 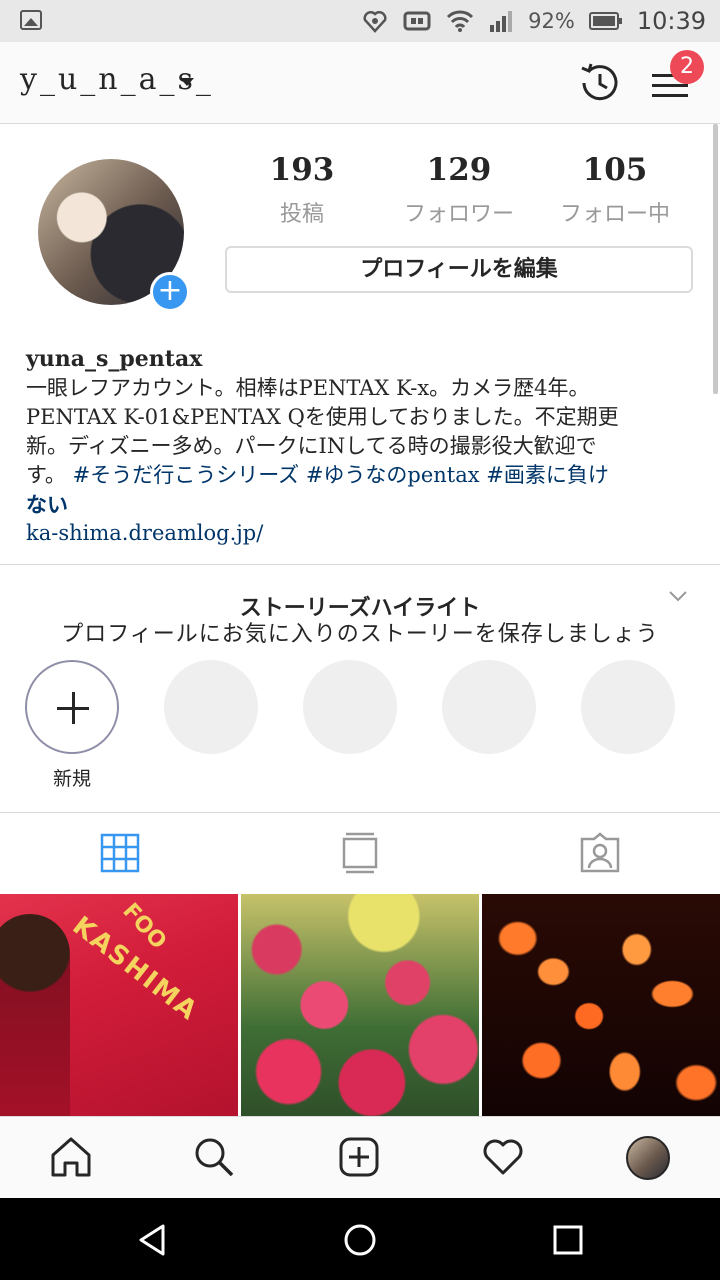 I want to click on bio-hashtag: ない, so click(x=361, y=504).